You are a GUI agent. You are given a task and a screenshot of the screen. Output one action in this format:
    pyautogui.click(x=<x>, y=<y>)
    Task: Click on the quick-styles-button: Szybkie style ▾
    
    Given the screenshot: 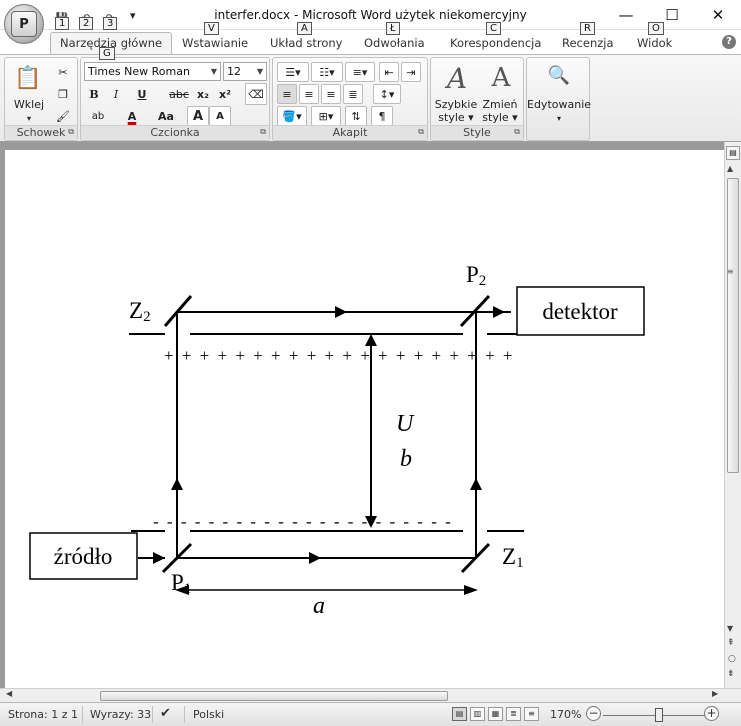 What is the action you would take?
    pyautogui.click(x=456, y=111)
    